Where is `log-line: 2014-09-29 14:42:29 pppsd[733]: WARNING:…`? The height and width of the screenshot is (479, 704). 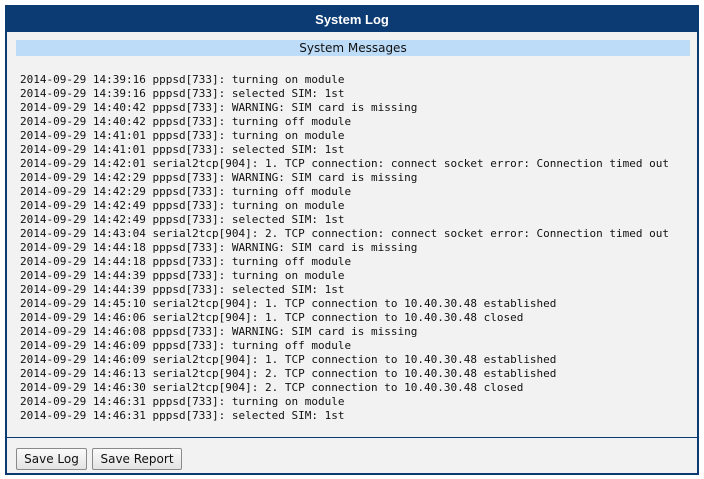
log-line: 2014-09-29 14:42:29 pppsd[733]: WARNING:… is located at coordinates (219, 177).